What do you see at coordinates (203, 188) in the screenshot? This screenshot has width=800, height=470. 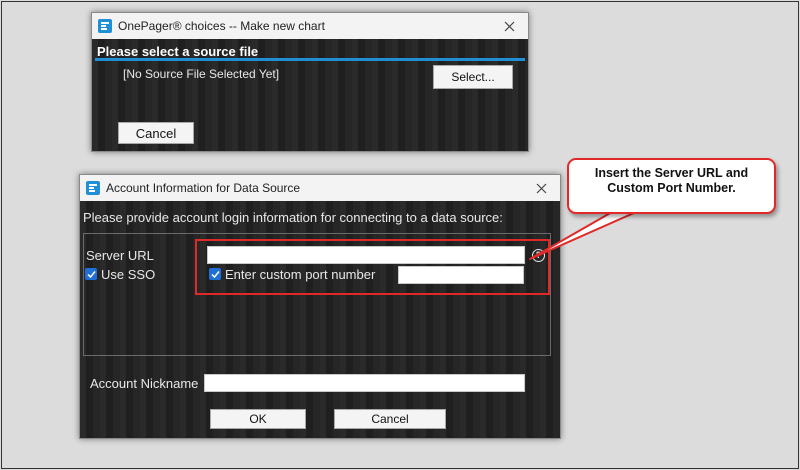 I see `account-dialog-title: Account Information for Data Source` at bounding box center [203, 188].